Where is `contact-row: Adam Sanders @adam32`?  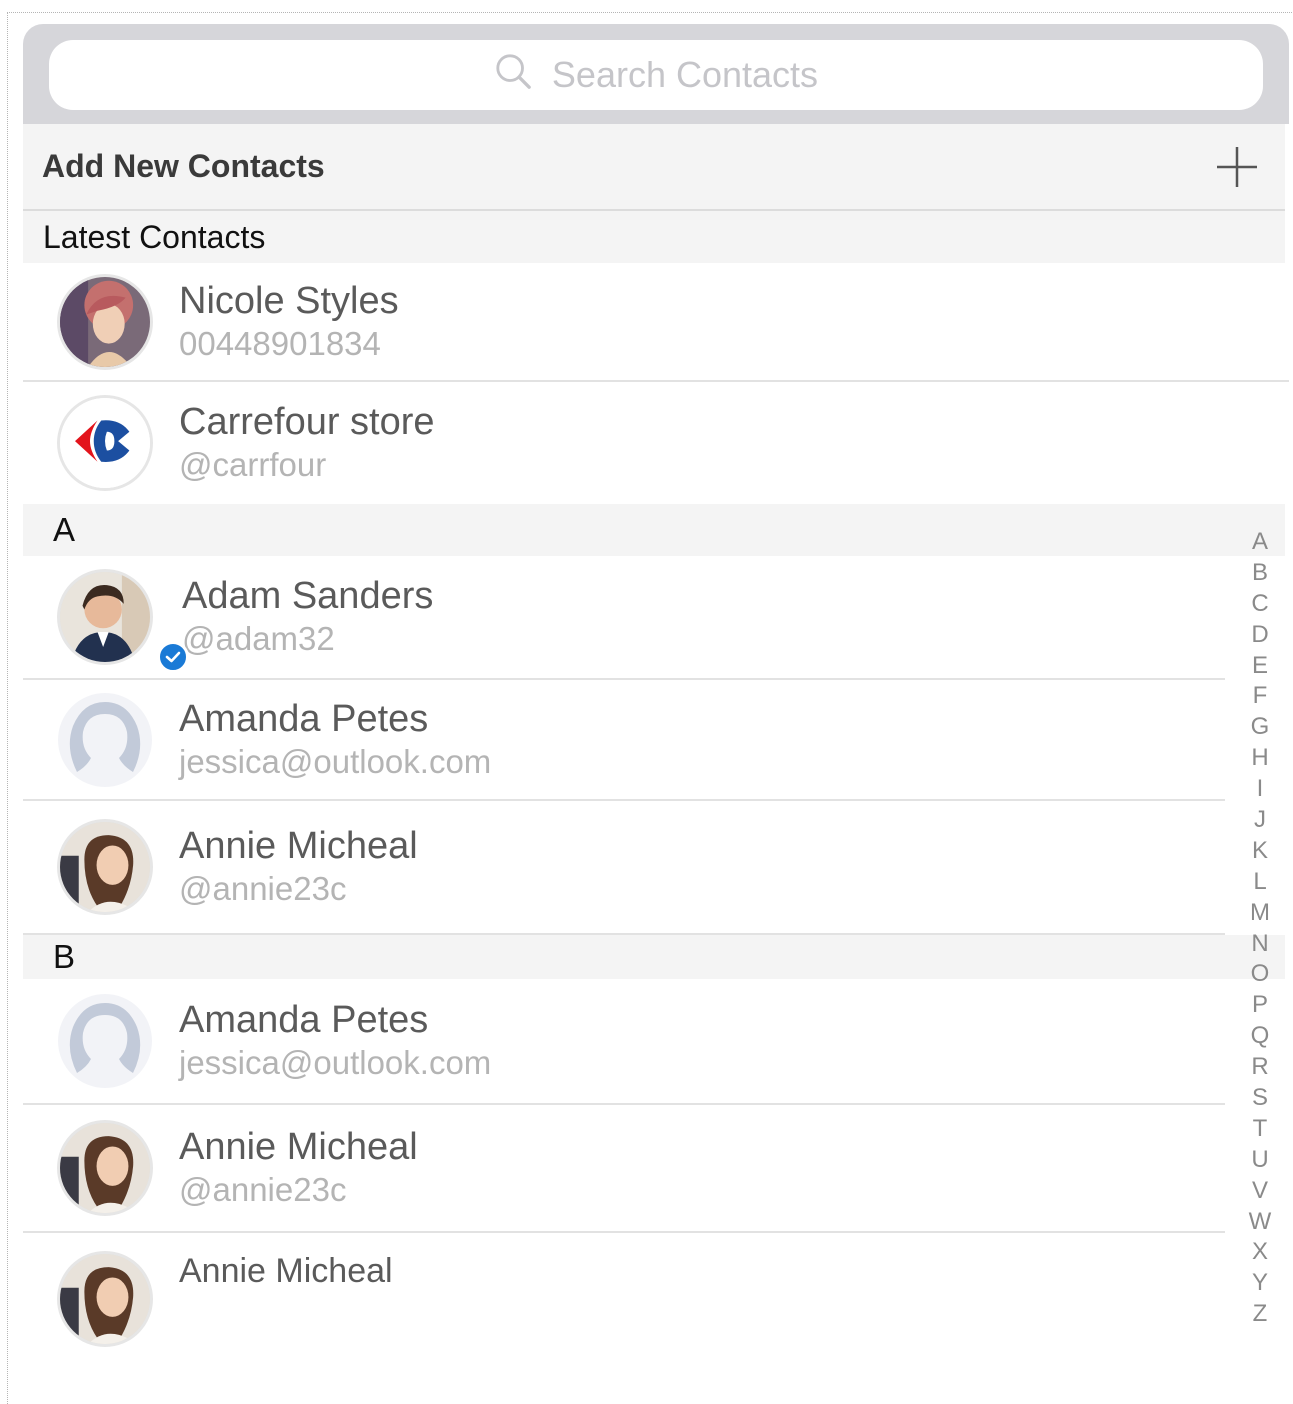
contact-row: Adam Sanders @adam32 is located at coordinates (624, 618).